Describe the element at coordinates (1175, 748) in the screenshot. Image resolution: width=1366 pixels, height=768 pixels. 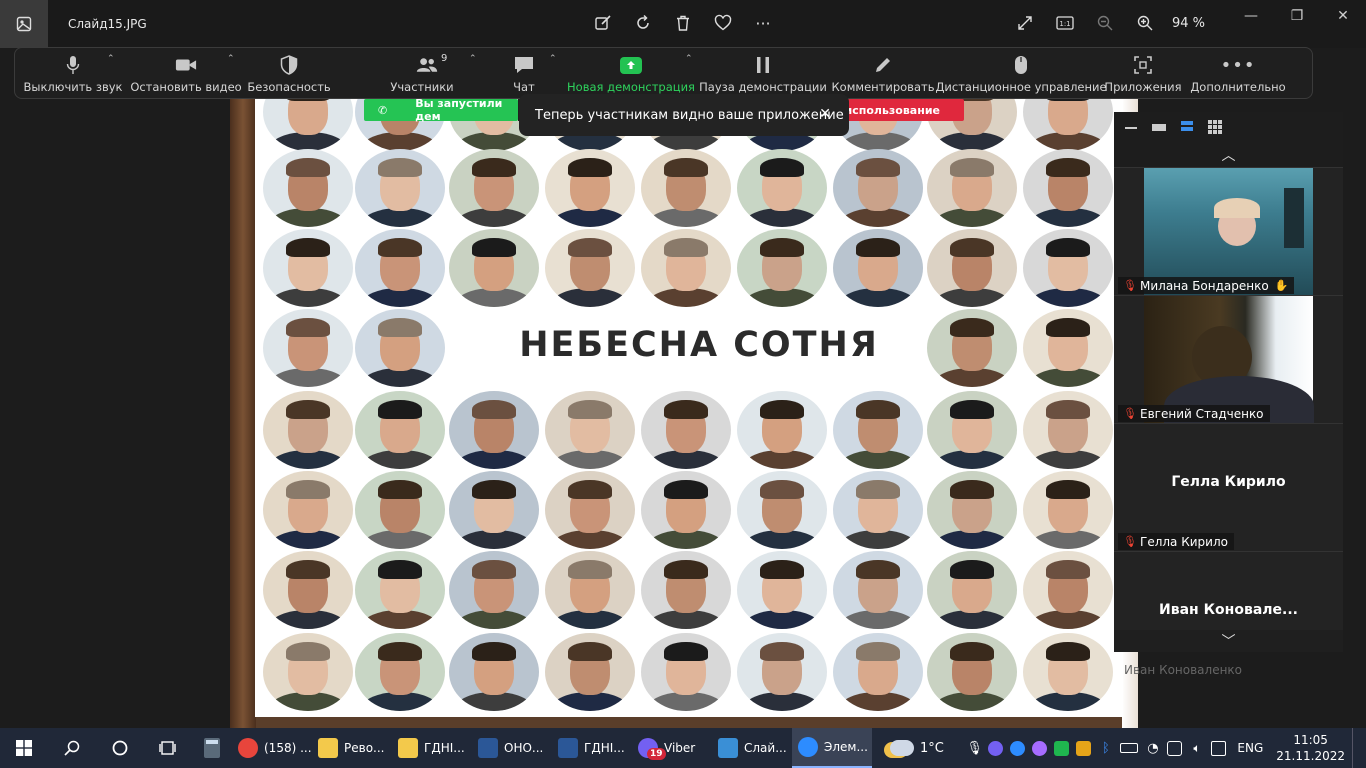
I see `network-icon` at that location.